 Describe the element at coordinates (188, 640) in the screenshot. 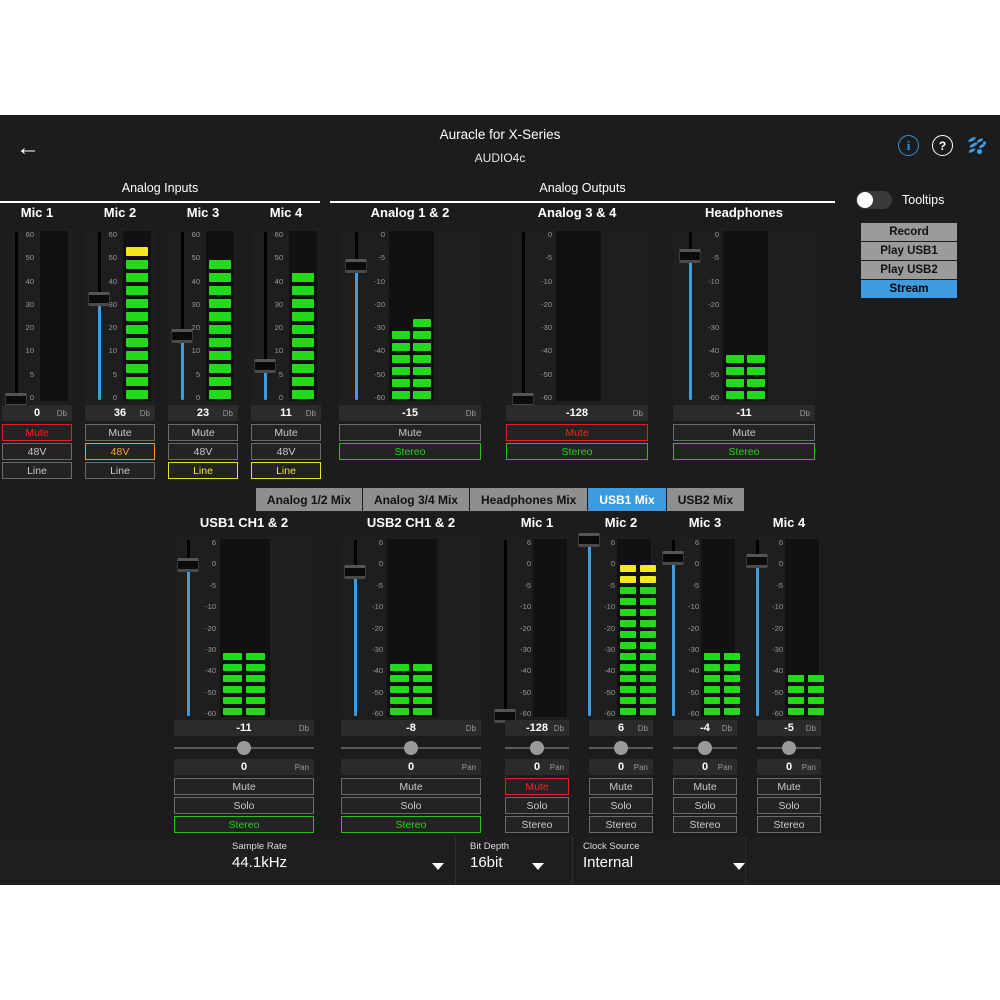

I see `level-fader-fill` at that location.